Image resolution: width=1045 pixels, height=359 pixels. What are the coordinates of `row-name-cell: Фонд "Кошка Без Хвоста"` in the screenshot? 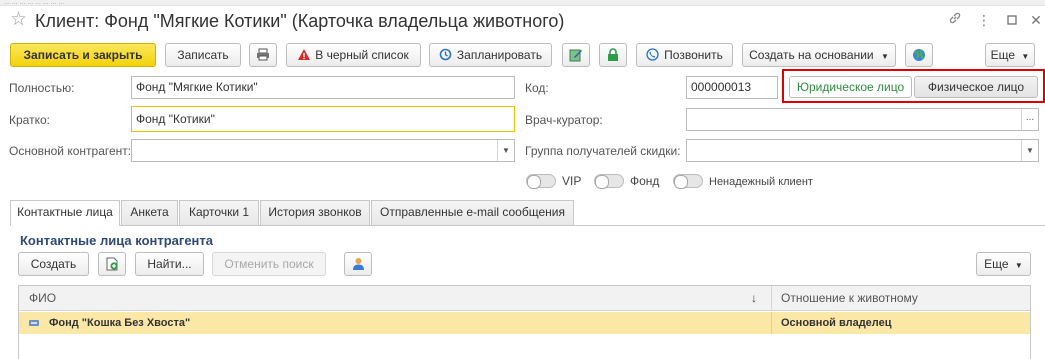 It's located at (120, 323).